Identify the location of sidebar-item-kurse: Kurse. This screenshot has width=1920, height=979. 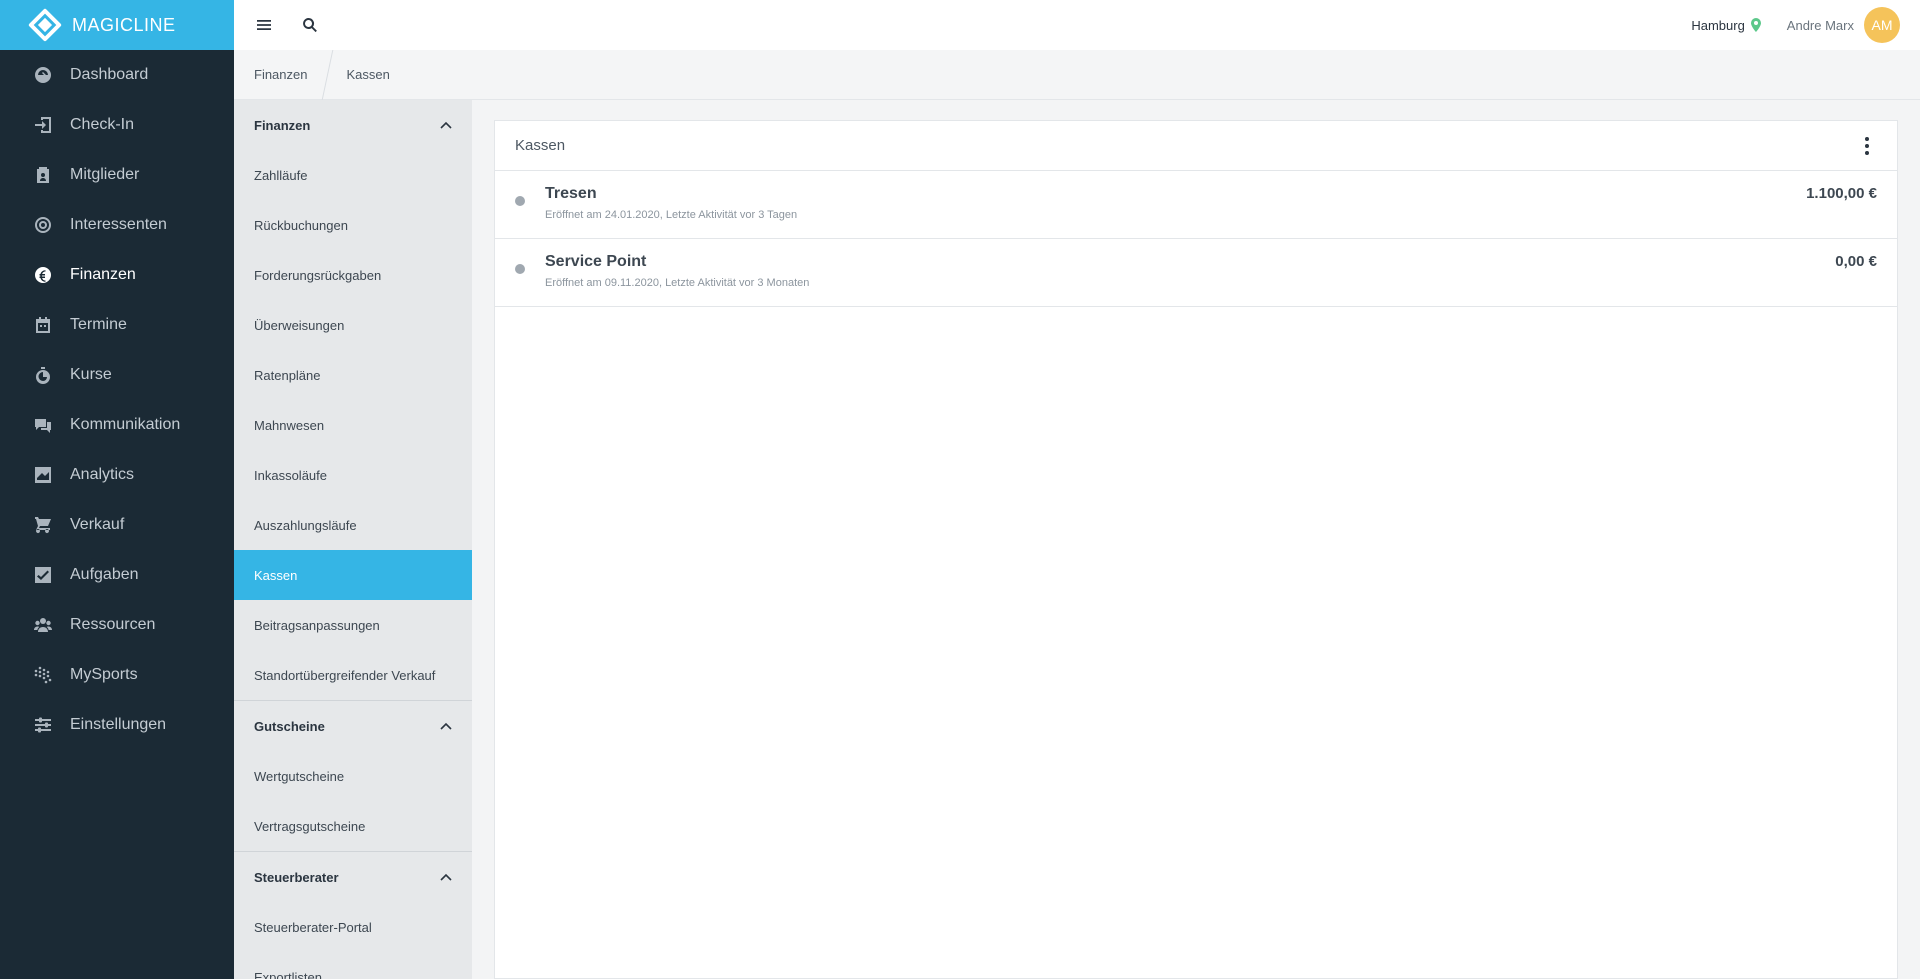
(117, 375).